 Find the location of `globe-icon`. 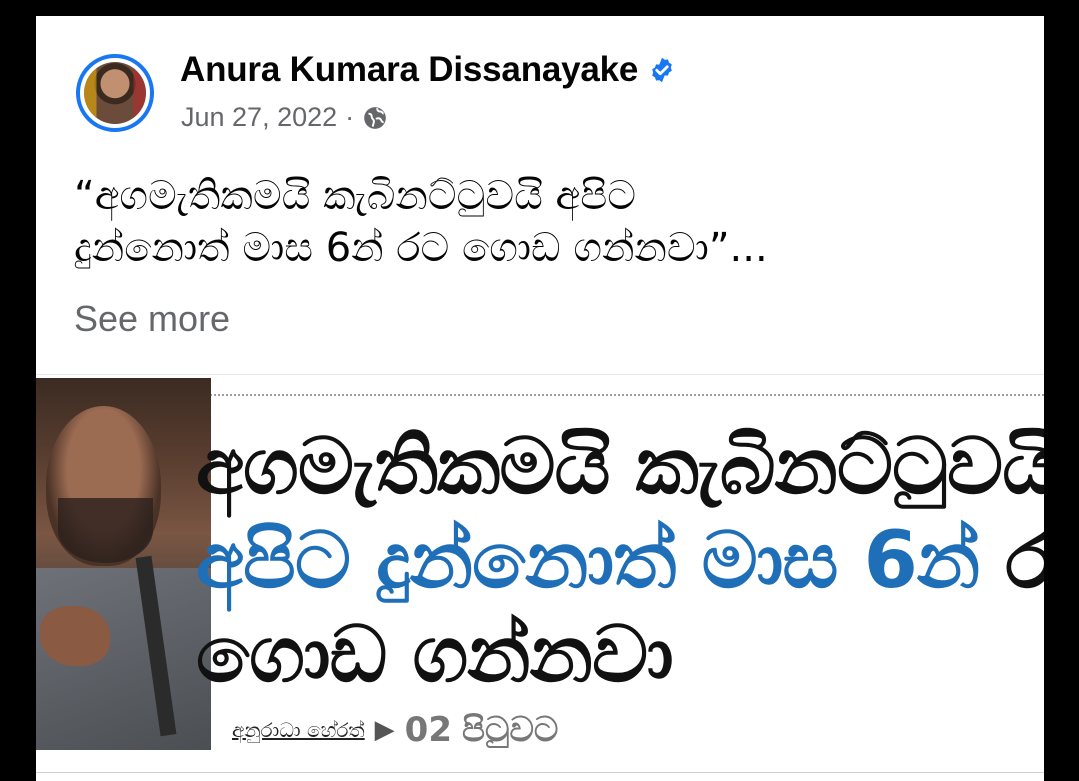

globe-icon is located at coordinates (375, 118).